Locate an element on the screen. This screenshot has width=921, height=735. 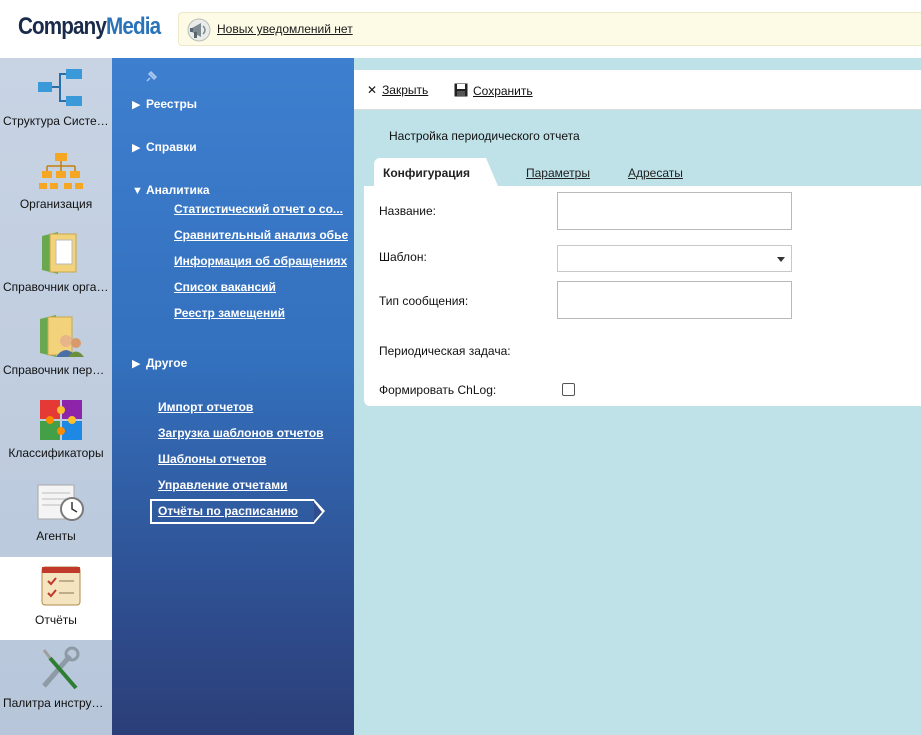
nav-item-tools: Палитра инструментов is located at coordinates (56, 681).